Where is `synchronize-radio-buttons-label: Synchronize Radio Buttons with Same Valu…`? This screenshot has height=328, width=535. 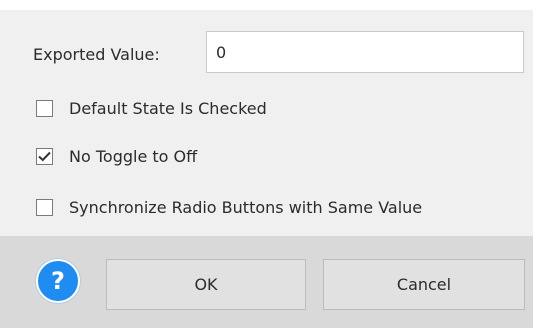 synchronize-radio-buttons-label: Synchronize Radio Buttons with Same Valu… is located at coordinates (246, 207).